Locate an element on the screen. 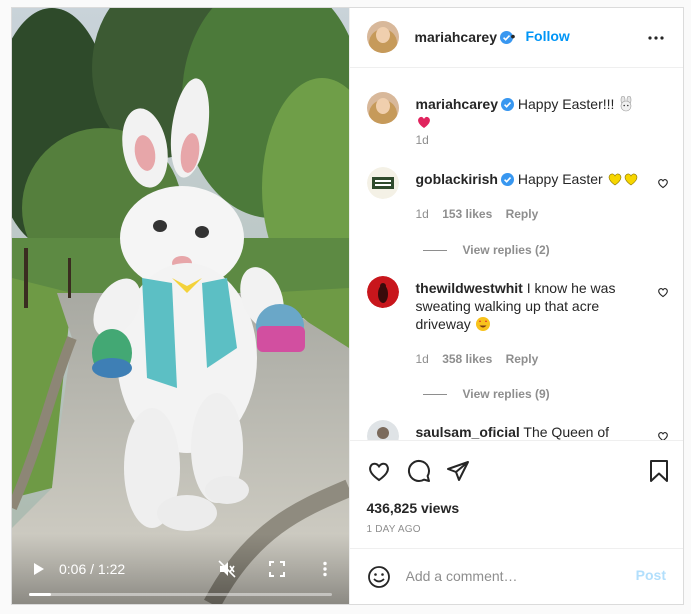 The width and height of the screenshot is (691, 614). comment-body: goblackirish Happy Easter is located at coordinates (528, 179).